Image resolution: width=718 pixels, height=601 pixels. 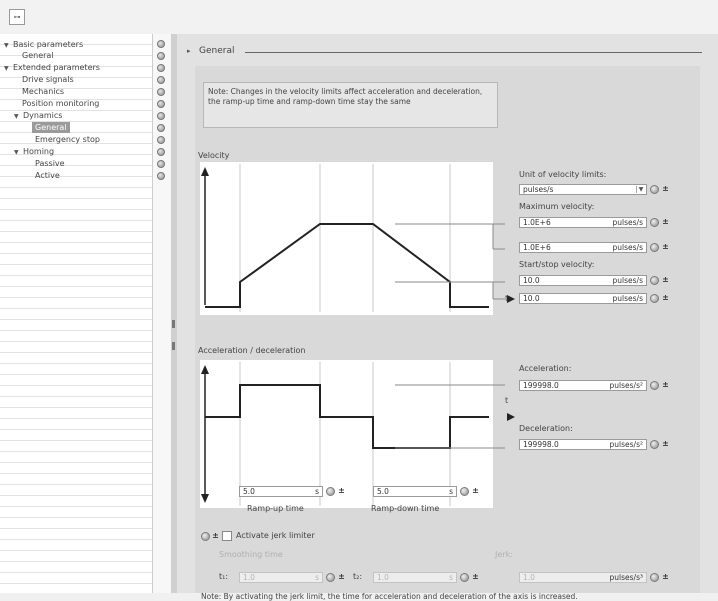 I want to click on ramp-up-unit: s, so click(x=317, y=491).